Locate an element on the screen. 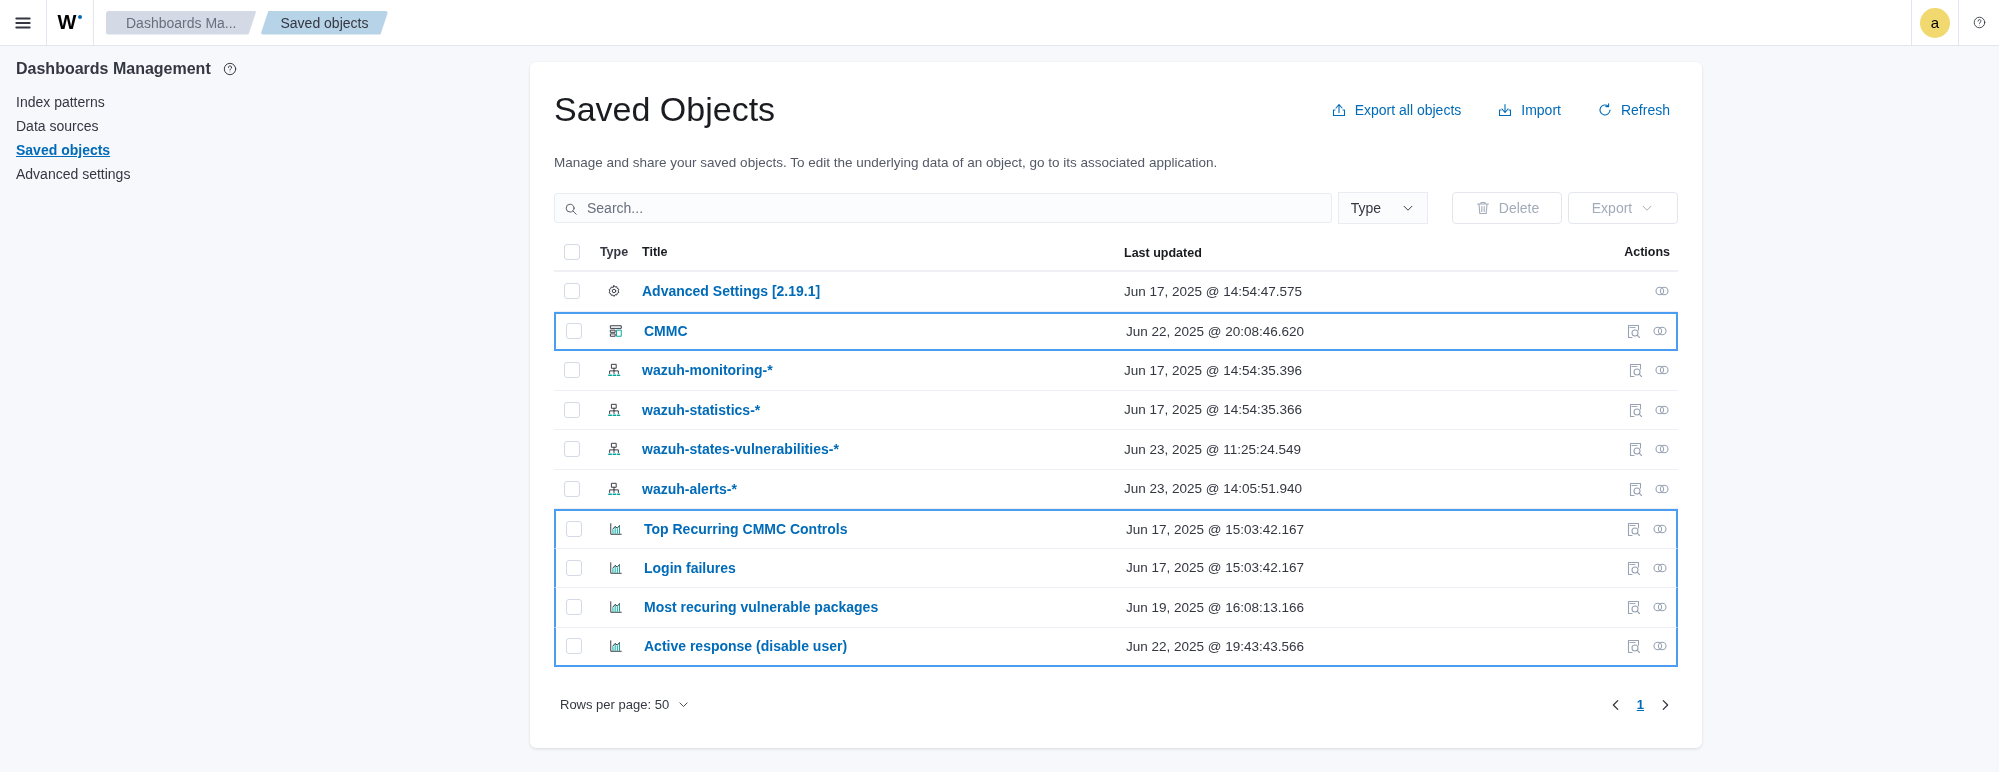 Image resolution: width=1999 pixels, height=772 pixels. table-cell: Jun 19, 2025 @ 16:08:13.166 is located at coordinates (1215, 607).